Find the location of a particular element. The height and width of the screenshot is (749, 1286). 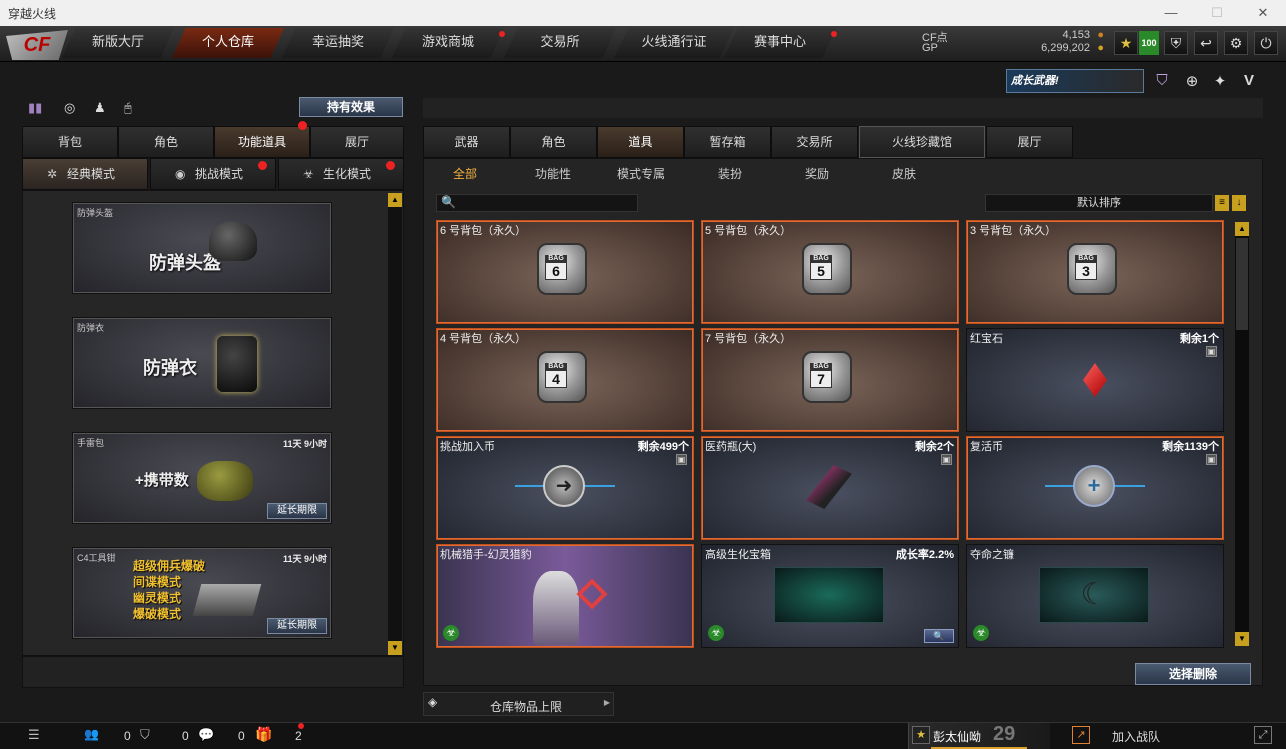

subtab-mode-exclusive: 模式专属 is located at coordinates (641, 174).